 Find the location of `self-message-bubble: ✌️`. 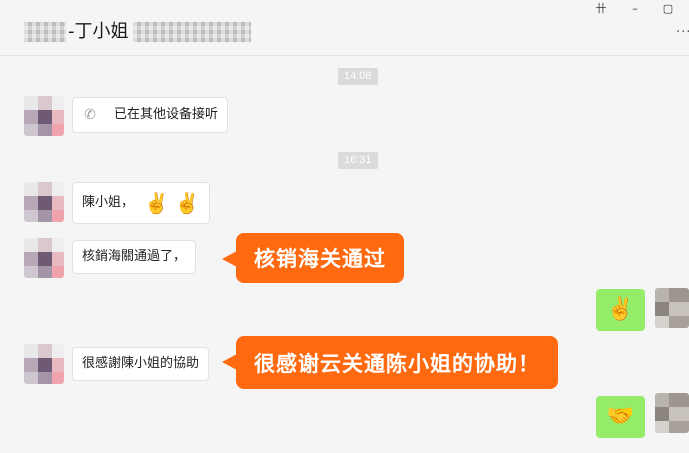

self-message-bubble: ✌️ is located at coordinates (620, 310).